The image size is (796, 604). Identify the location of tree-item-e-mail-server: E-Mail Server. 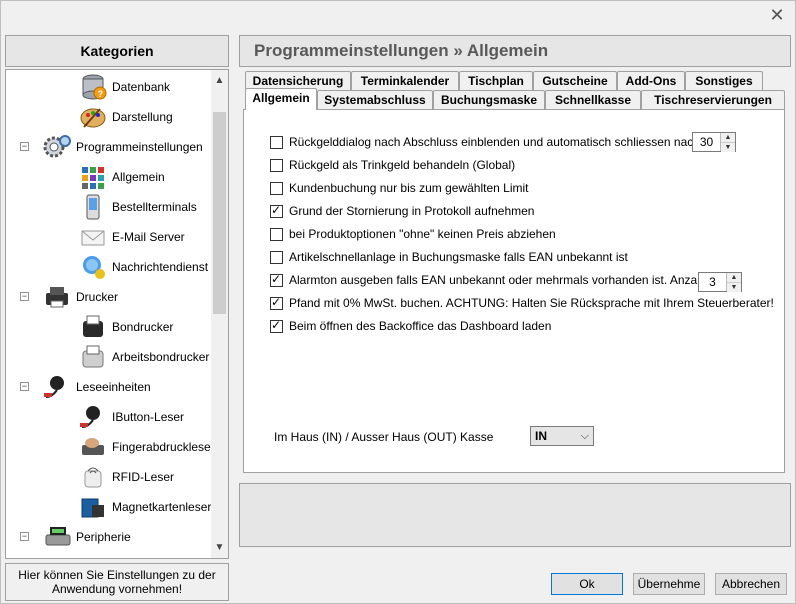
(131, 237).